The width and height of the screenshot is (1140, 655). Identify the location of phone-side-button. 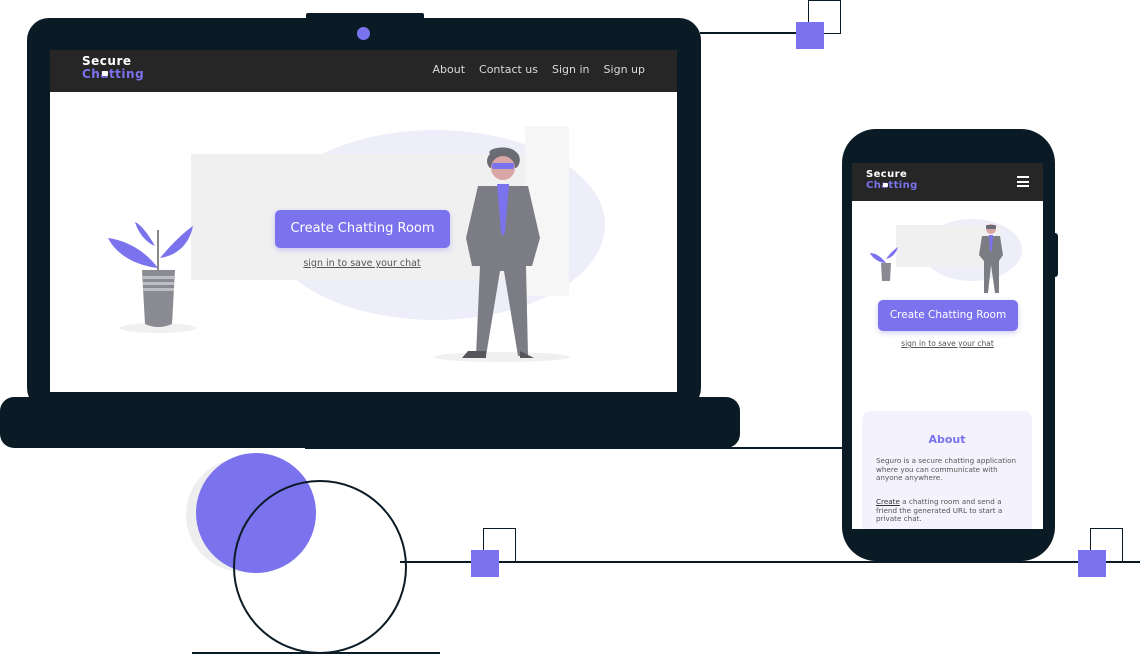
(1055, 255).